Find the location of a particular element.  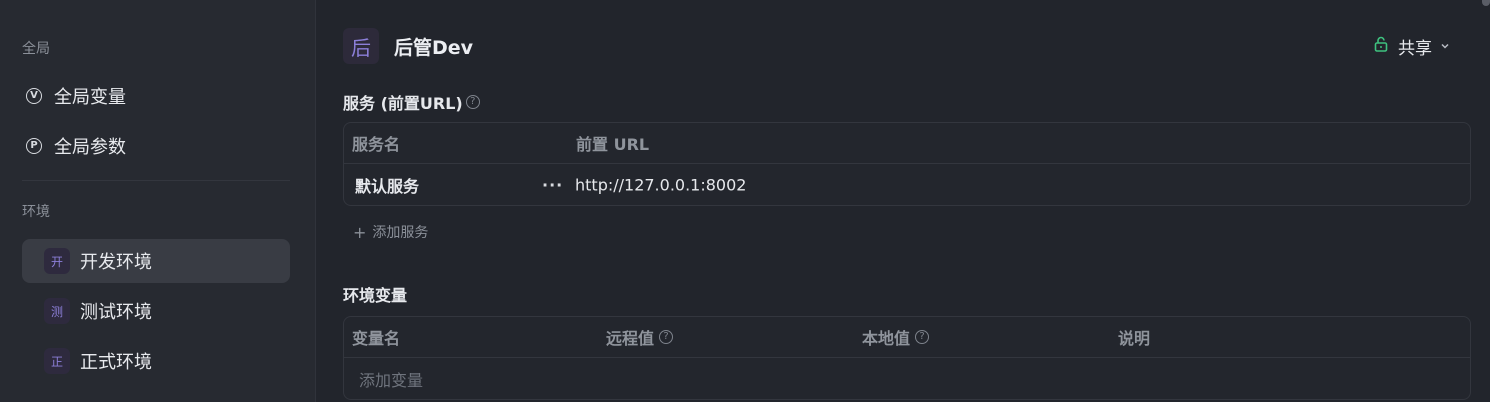

column-header-local-value: 本地值 ? is located at coordinates (896, 337).